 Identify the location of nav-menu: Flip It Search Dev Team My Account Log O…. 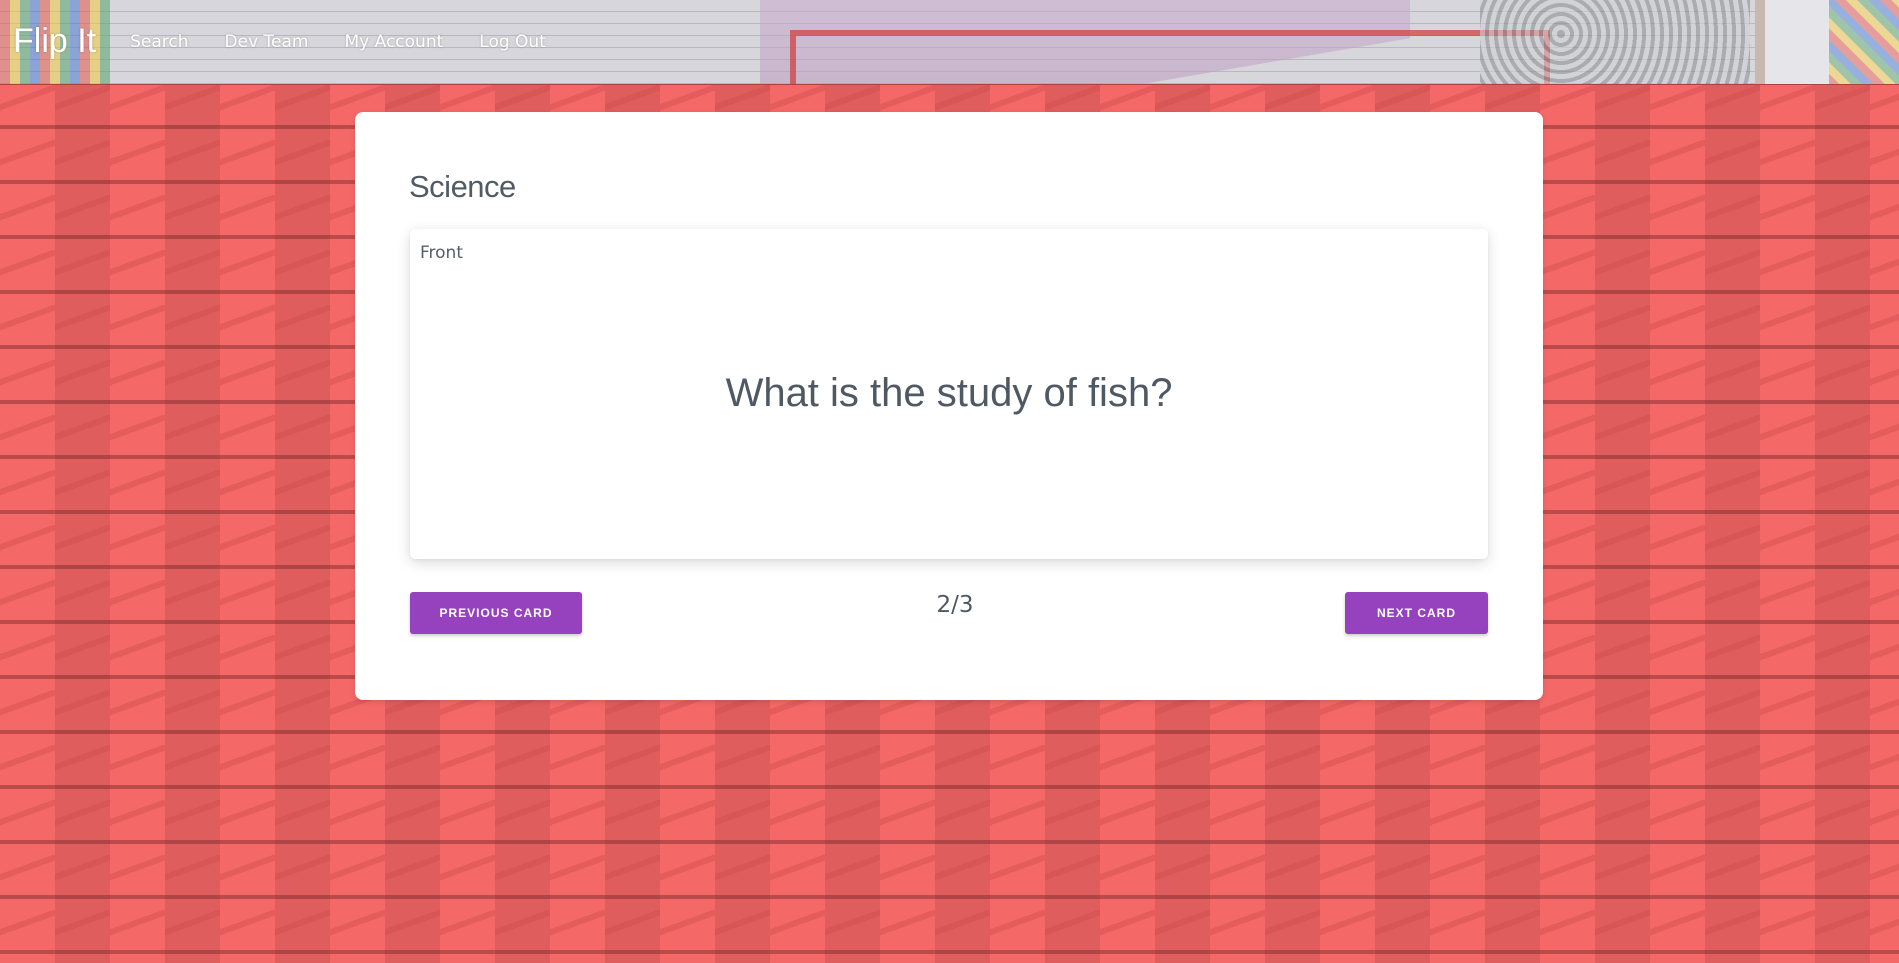
(291, 42).